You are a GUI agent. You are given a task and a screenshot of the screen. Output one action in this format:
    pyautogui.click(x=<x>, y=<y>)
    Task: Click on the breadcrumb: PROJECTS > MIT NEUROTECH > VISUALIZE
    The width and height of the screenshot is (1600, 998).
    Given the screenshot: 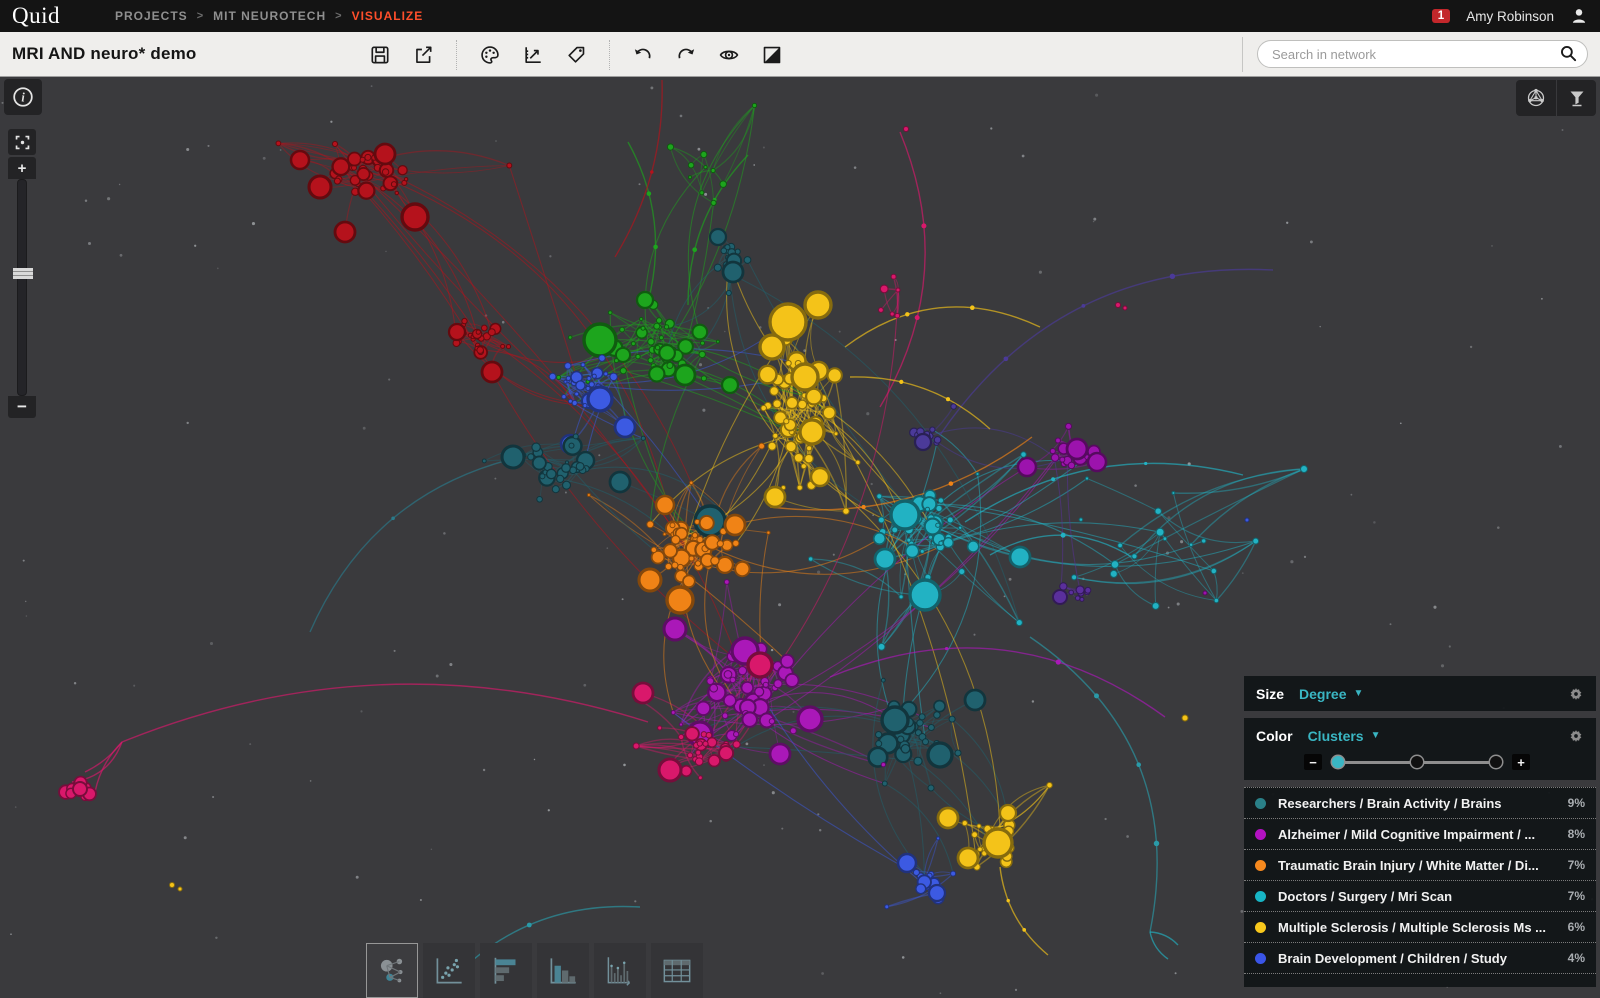 What is the action you would take?
    pyautogui.click(x=269, y=16)
    